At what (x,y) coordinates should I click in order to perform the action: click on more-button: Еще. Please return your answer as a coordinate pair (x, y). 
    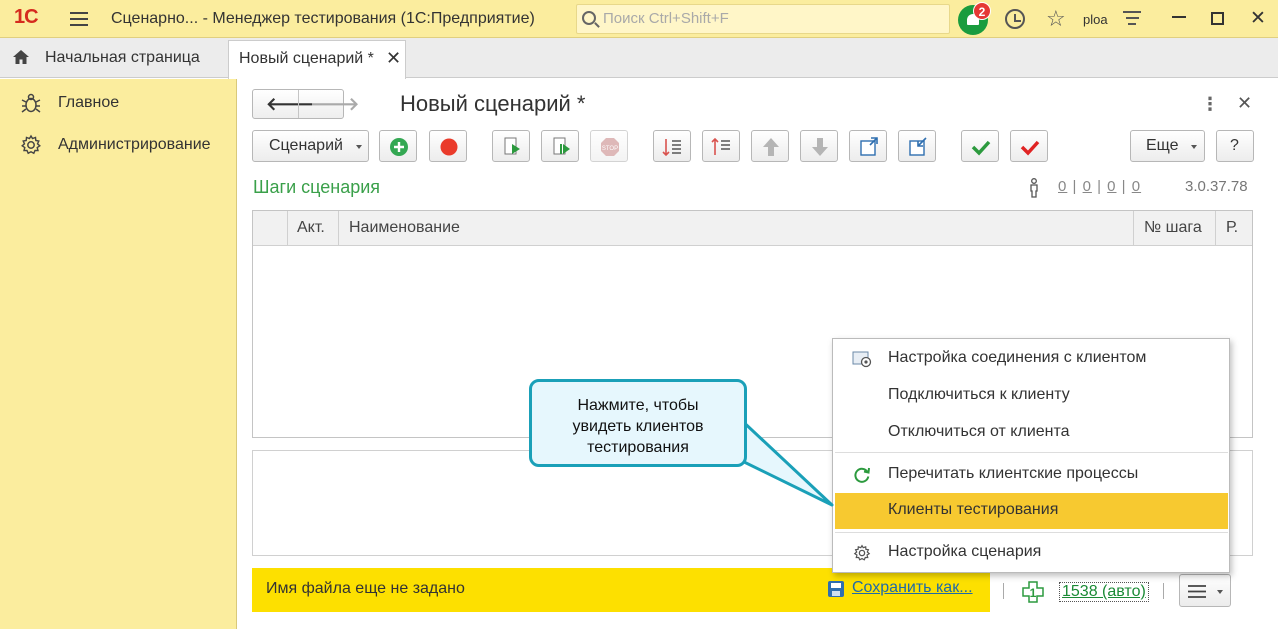
    Looking at the image, I should click on (1167, 146).